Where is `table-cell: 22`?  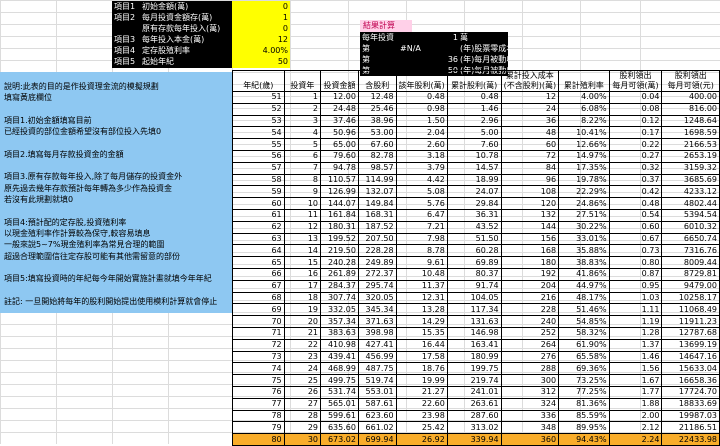
table-cell: 22 is located at coordinates (302, 345).